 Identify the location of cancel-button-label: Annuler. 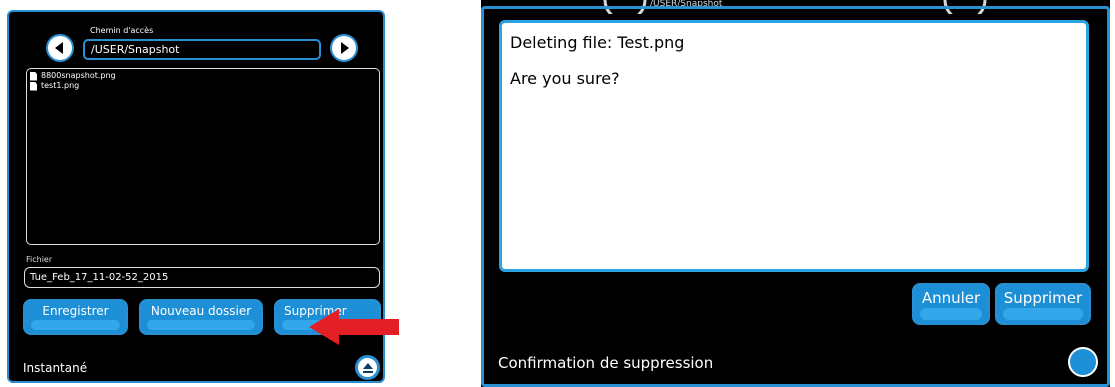
(951, 298).